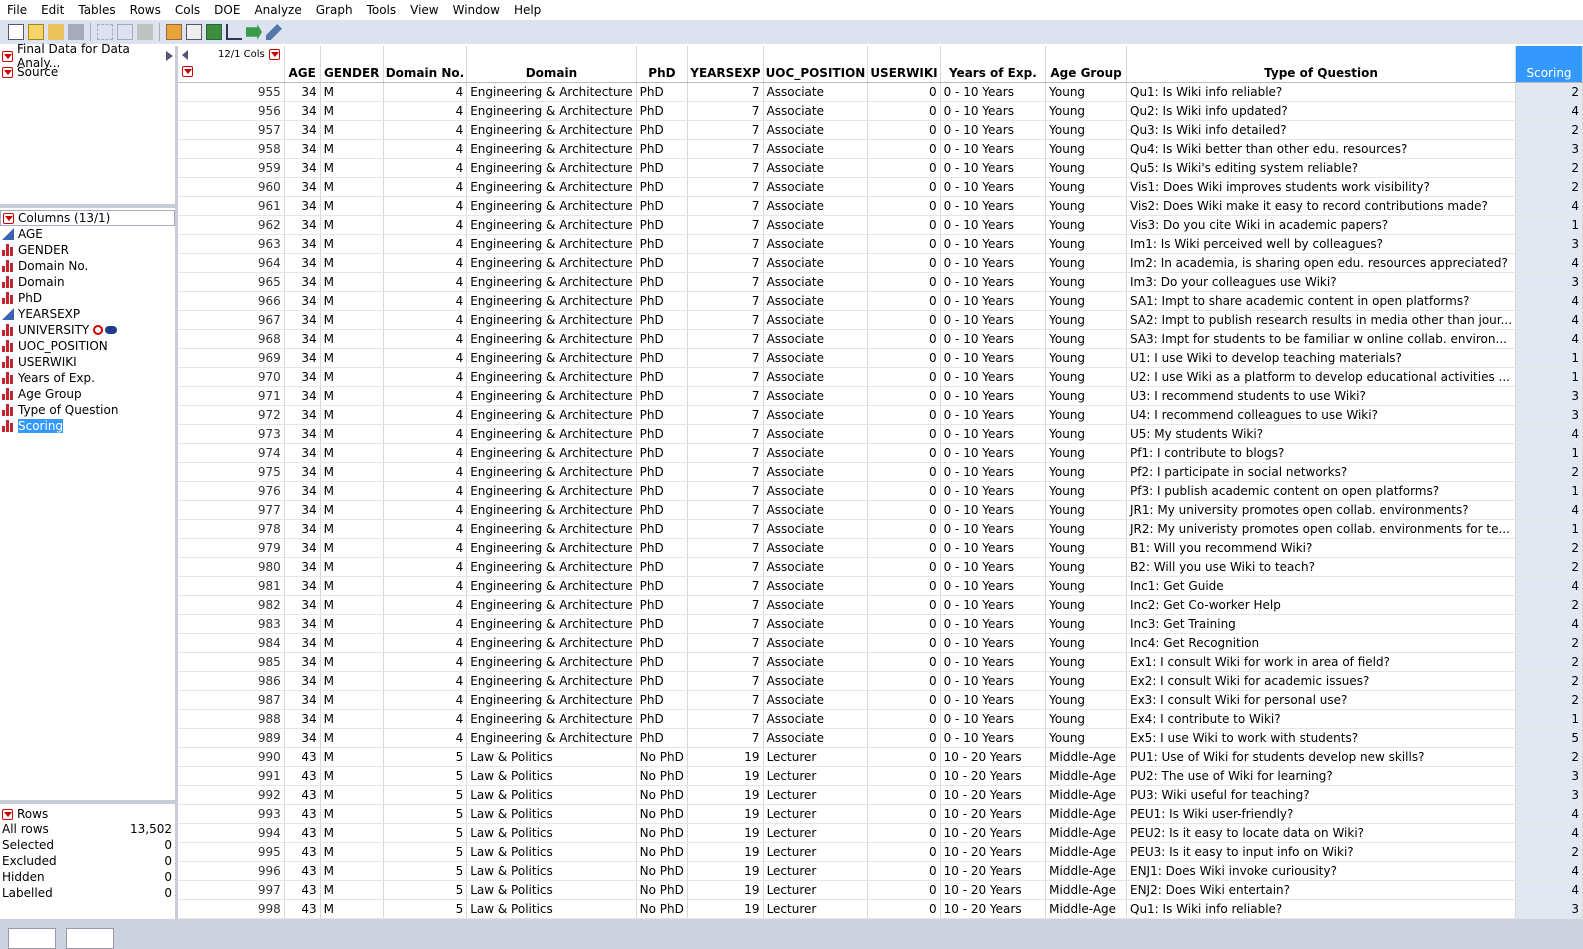 The image size is (1583, 949). I want to click on row-number: 963, so click(231, 244).